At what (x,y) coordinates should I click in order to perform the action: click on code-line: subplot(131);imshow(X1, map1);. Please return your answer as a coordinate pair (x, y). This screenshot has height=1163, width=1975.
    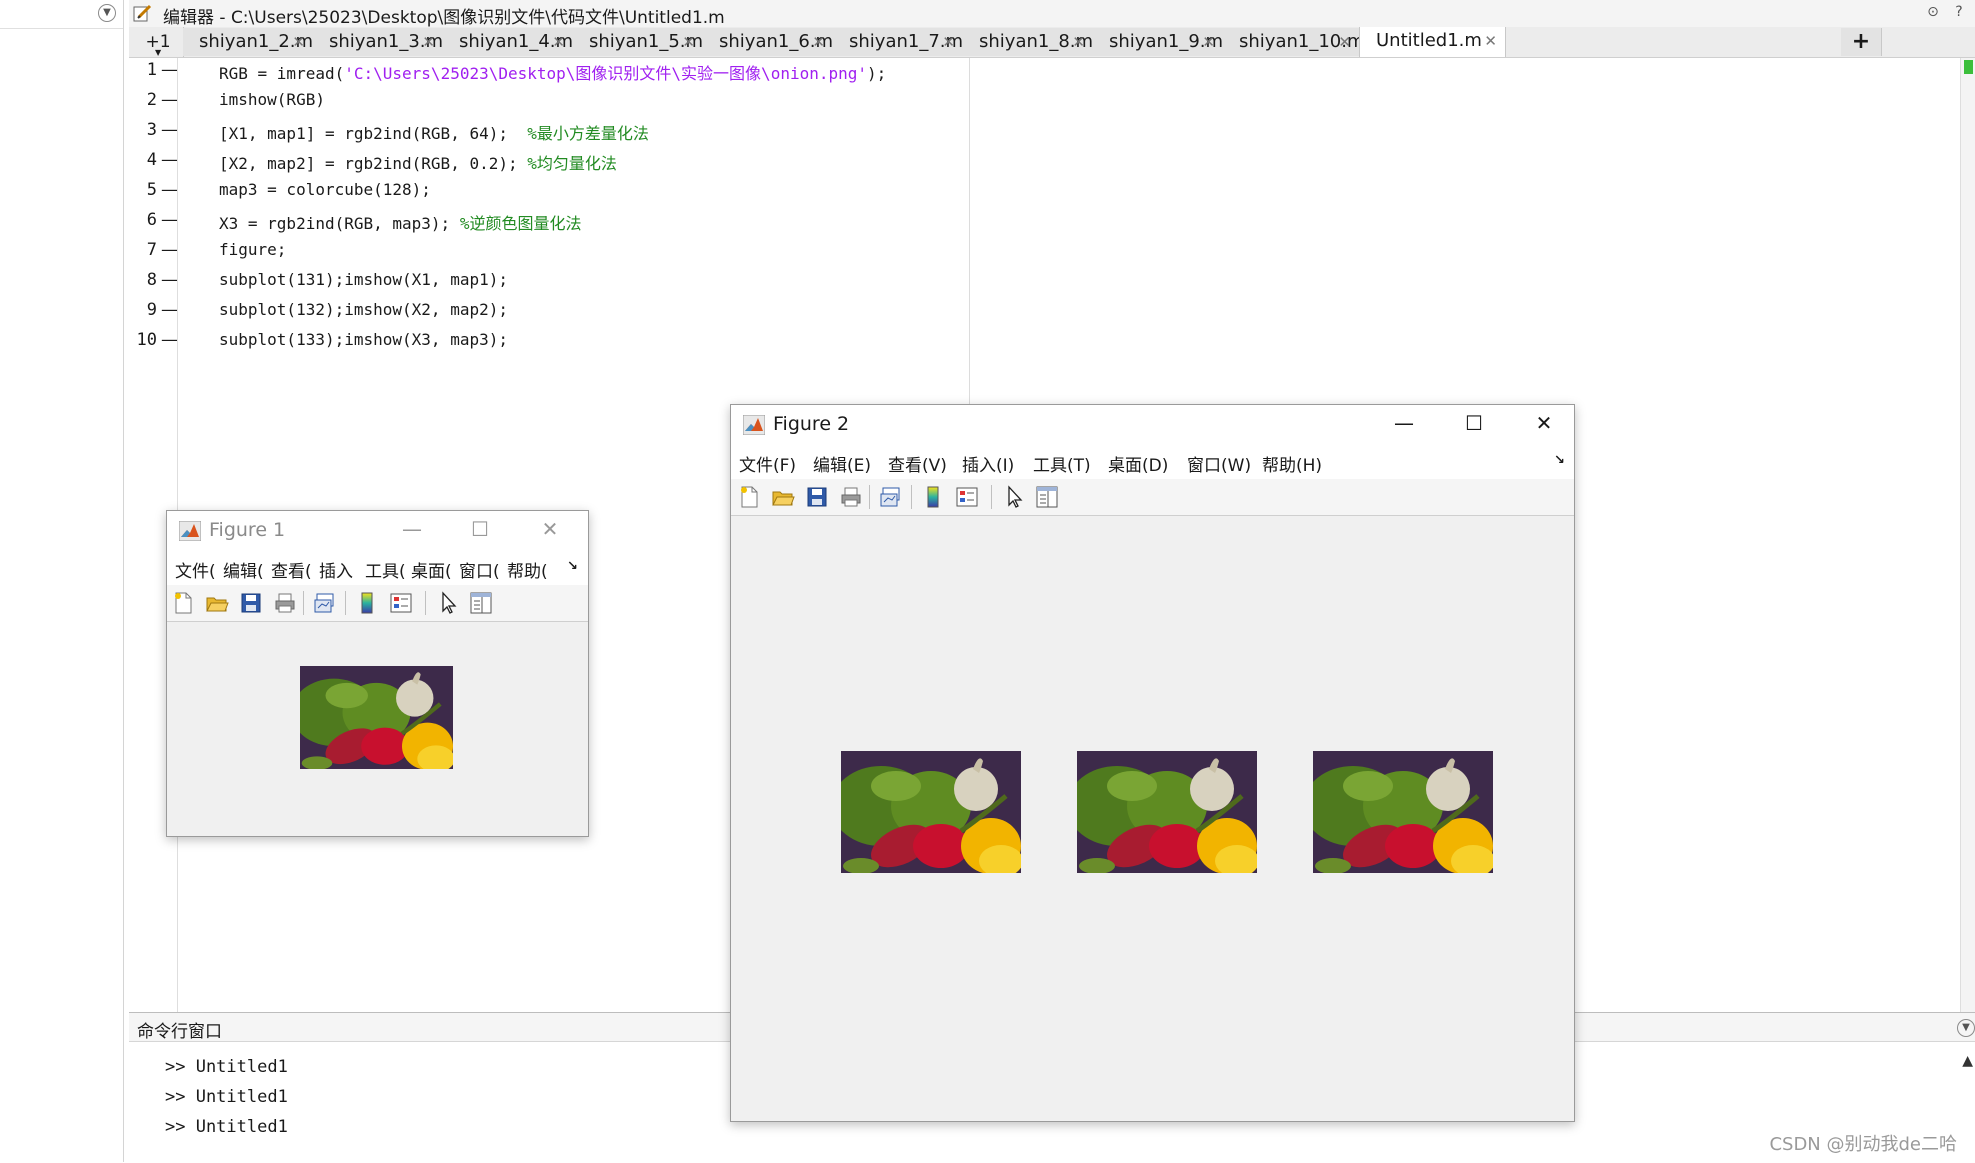
    Looking at the image, I should click on (363, 279).